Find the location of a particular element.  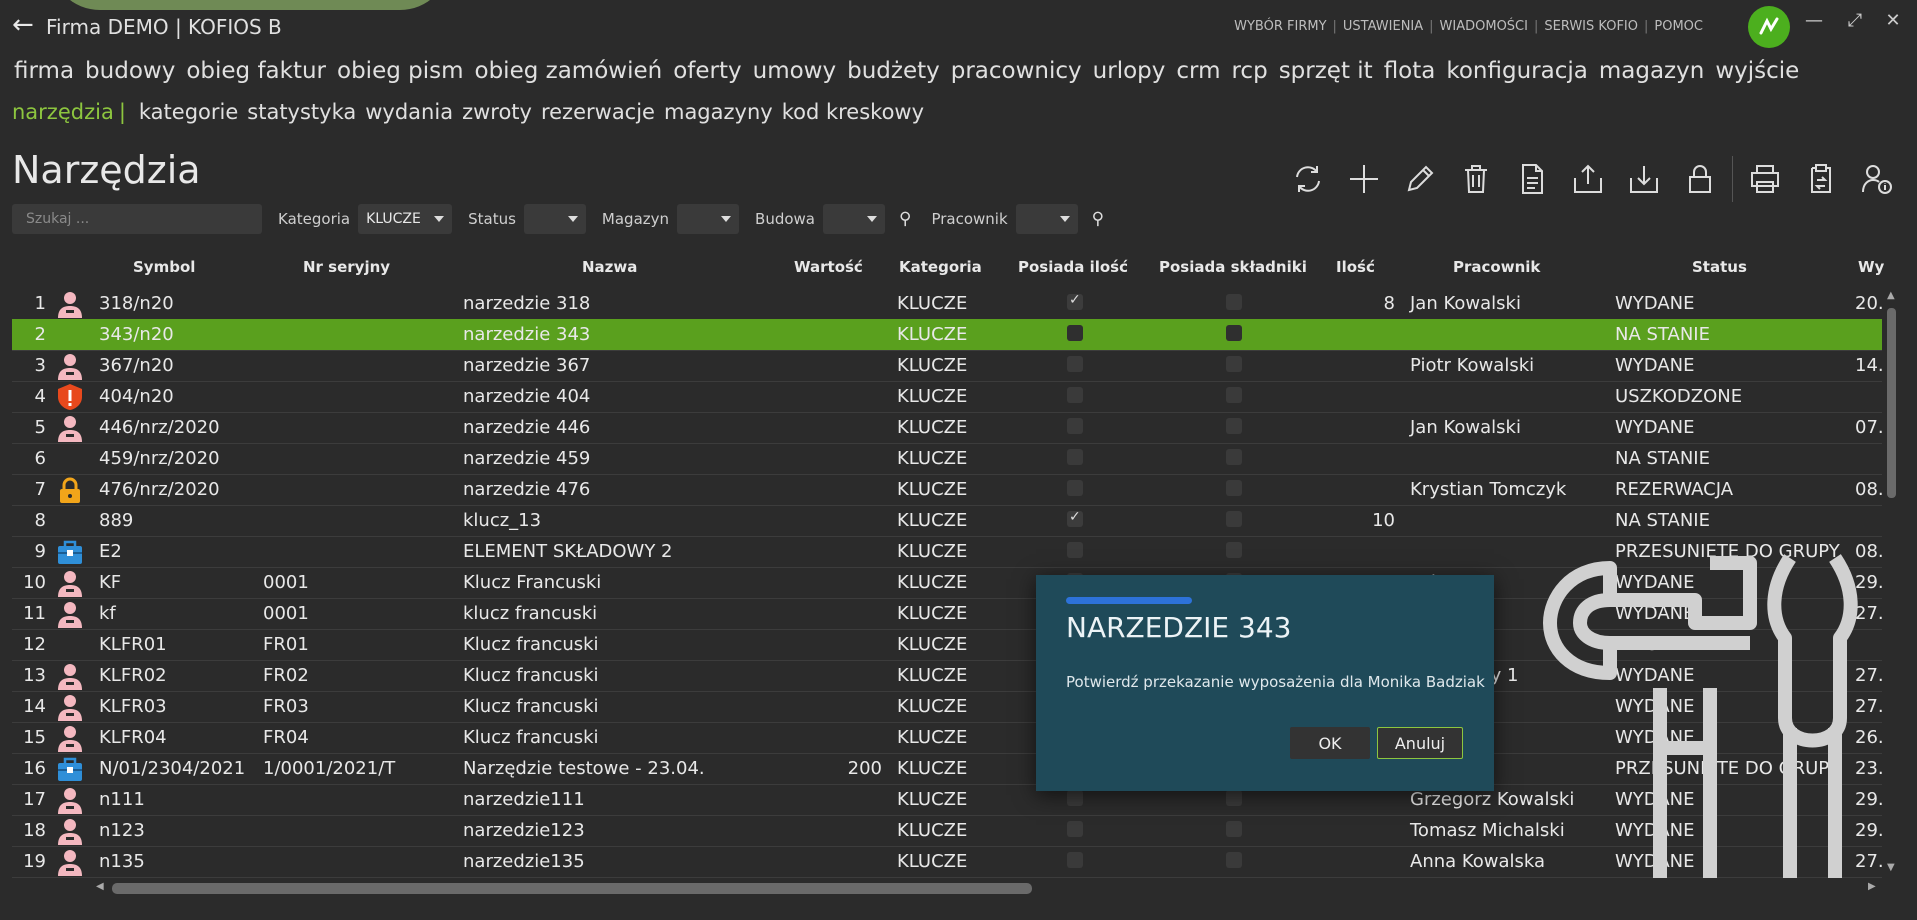

main-nav-item: obieg pism is located at coordinates (400, 71).